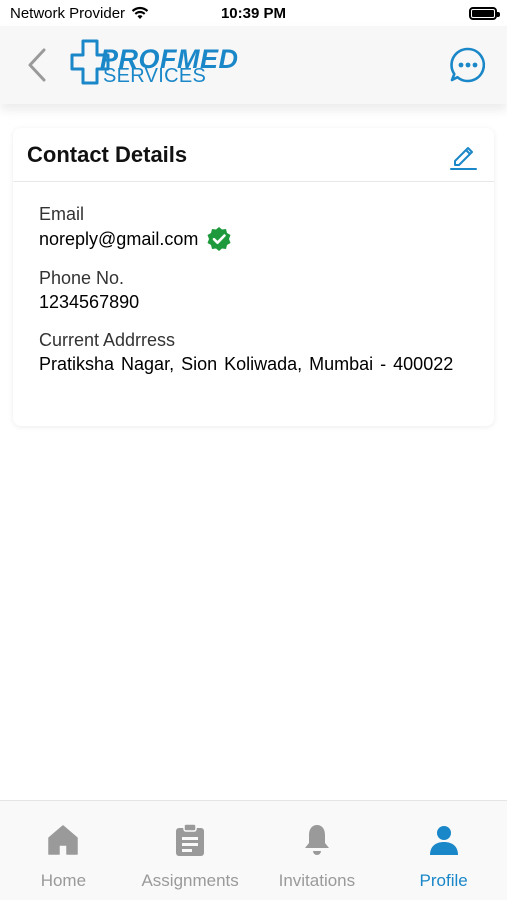 The height and width of the screenshot is (900, 507). I want to click on status-left: Network Provider, so click(79, 13).